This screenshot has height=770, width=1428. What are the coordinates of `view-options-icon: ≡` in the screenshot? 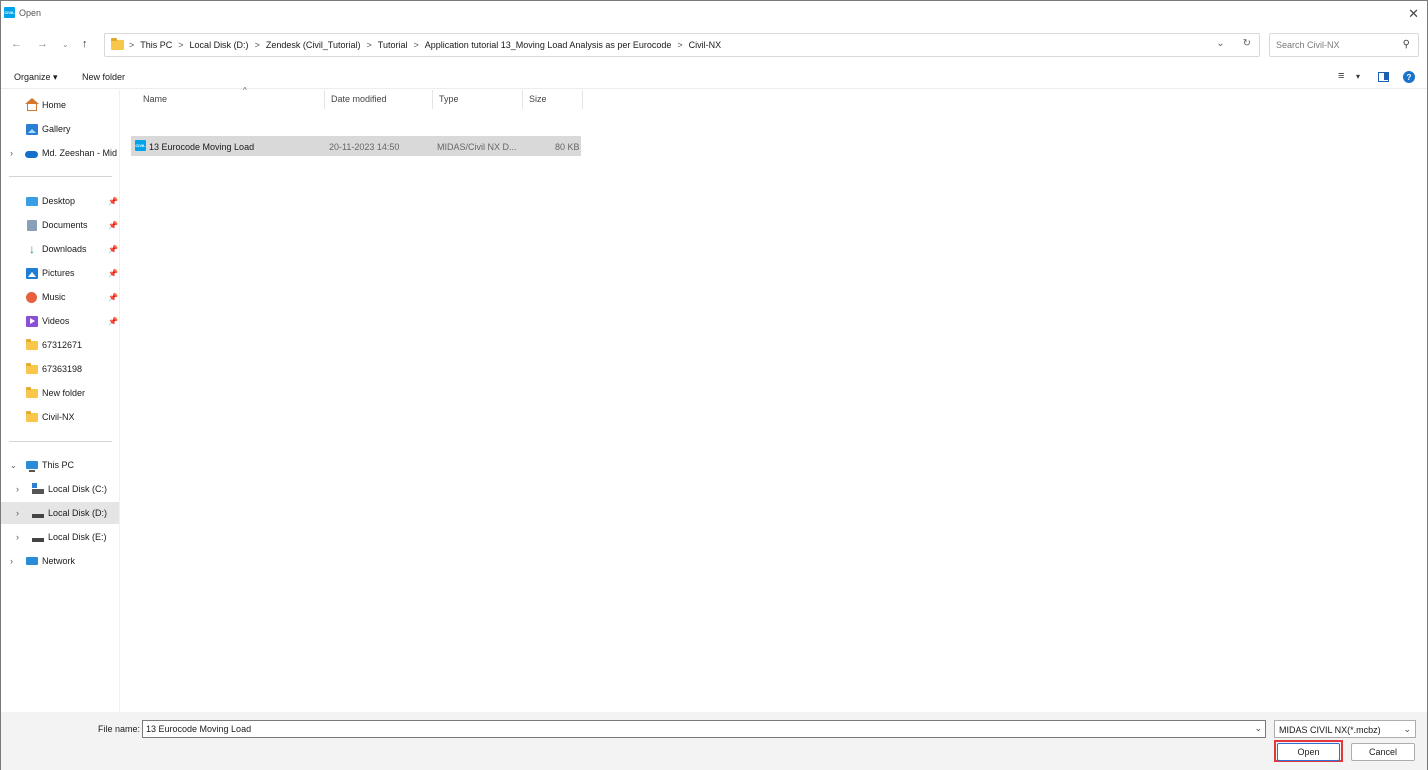 It's located at (1341, 76).